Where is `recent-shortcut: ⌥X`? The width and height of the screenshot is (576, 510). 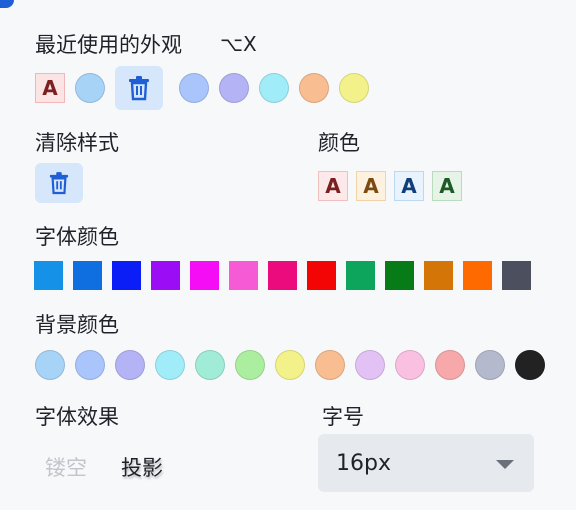
recent-shortcut: ⌥X is located at coordinates (238, 44).